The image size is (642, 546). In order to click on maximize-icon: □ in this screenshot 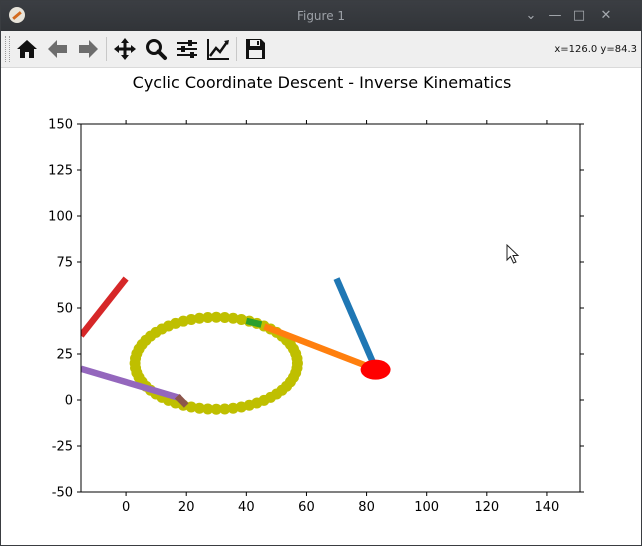, I will do `click(579, 16)`.